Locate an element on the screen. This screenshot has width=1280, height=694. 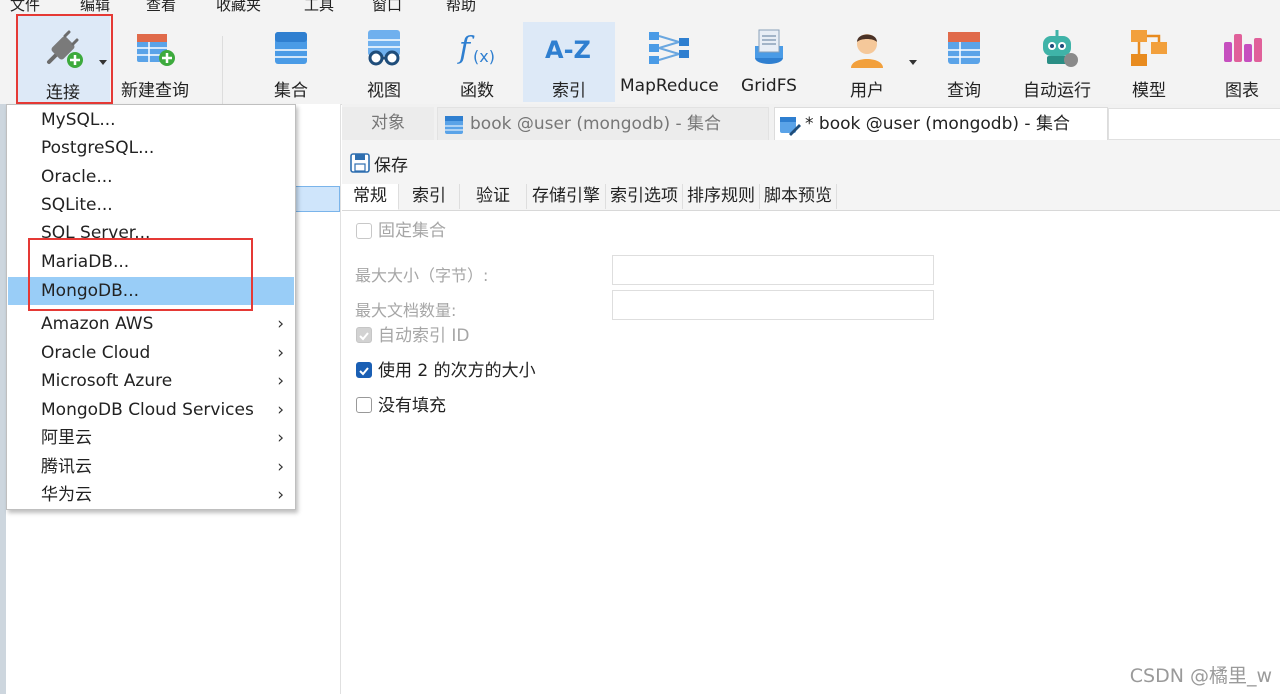
new-query-label: 新建查询 is located at coordinates (155, 91).